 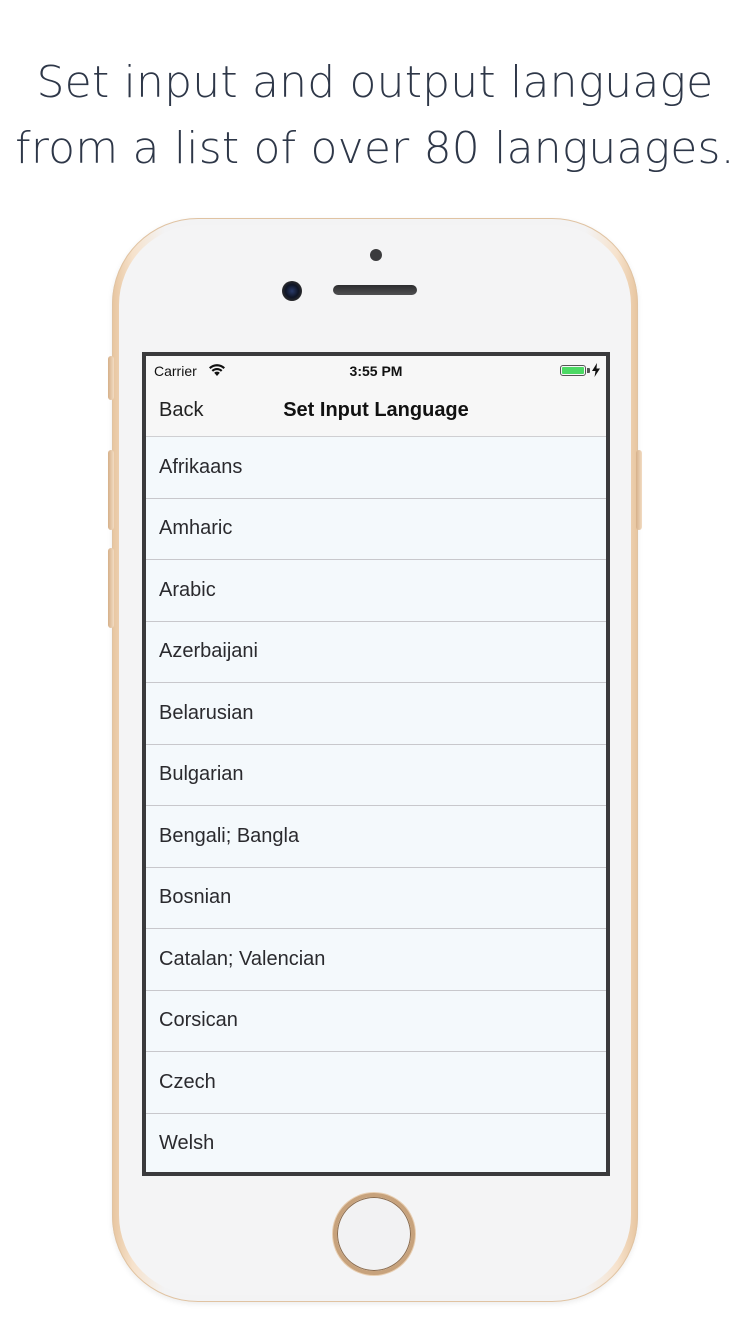 What do you see at coordinates (111, 378) in the screenshot?
I see `mute-switch` at bounding box center [111, 378].